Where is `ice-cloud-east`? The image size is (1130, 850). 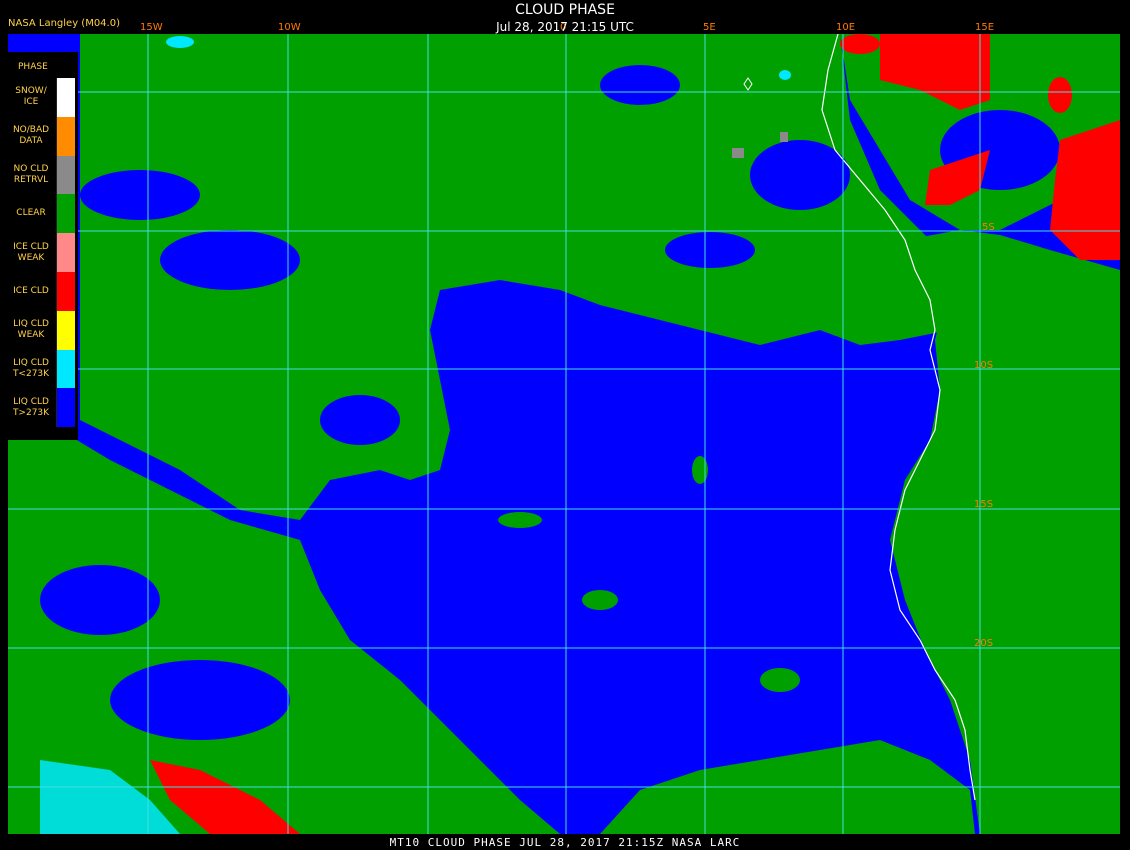 ice-cloud-east is located at coordinates (1085, 190).